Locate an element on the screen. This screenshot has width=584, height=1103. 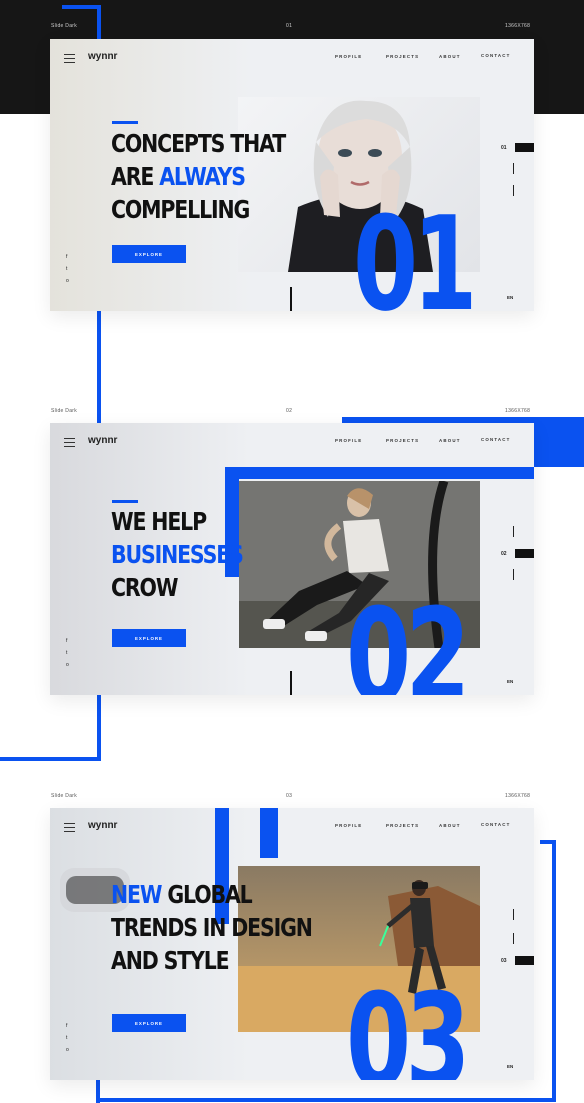
headline-line: CROW is located at coordinates (144, 587).